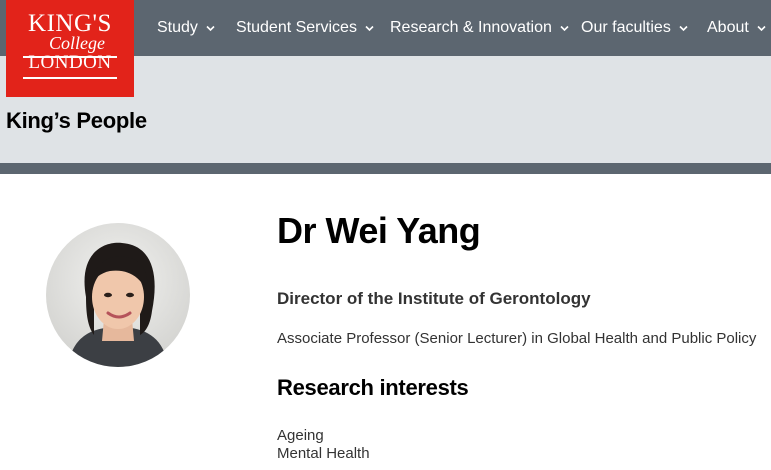  Describe the element at coordinates (296, 27) in the screenshot. I see `nav-item-label: Student Services` at that location.